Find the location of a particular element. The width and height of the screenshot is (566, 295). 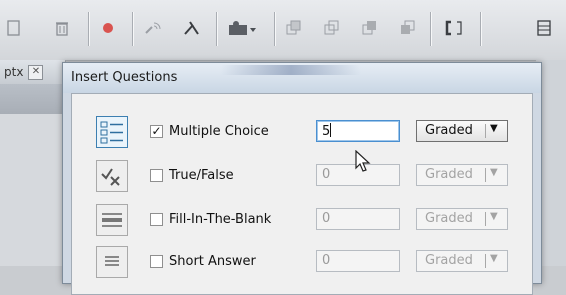

document-tab: ptx ✕ is located at coordinates (33, 72).